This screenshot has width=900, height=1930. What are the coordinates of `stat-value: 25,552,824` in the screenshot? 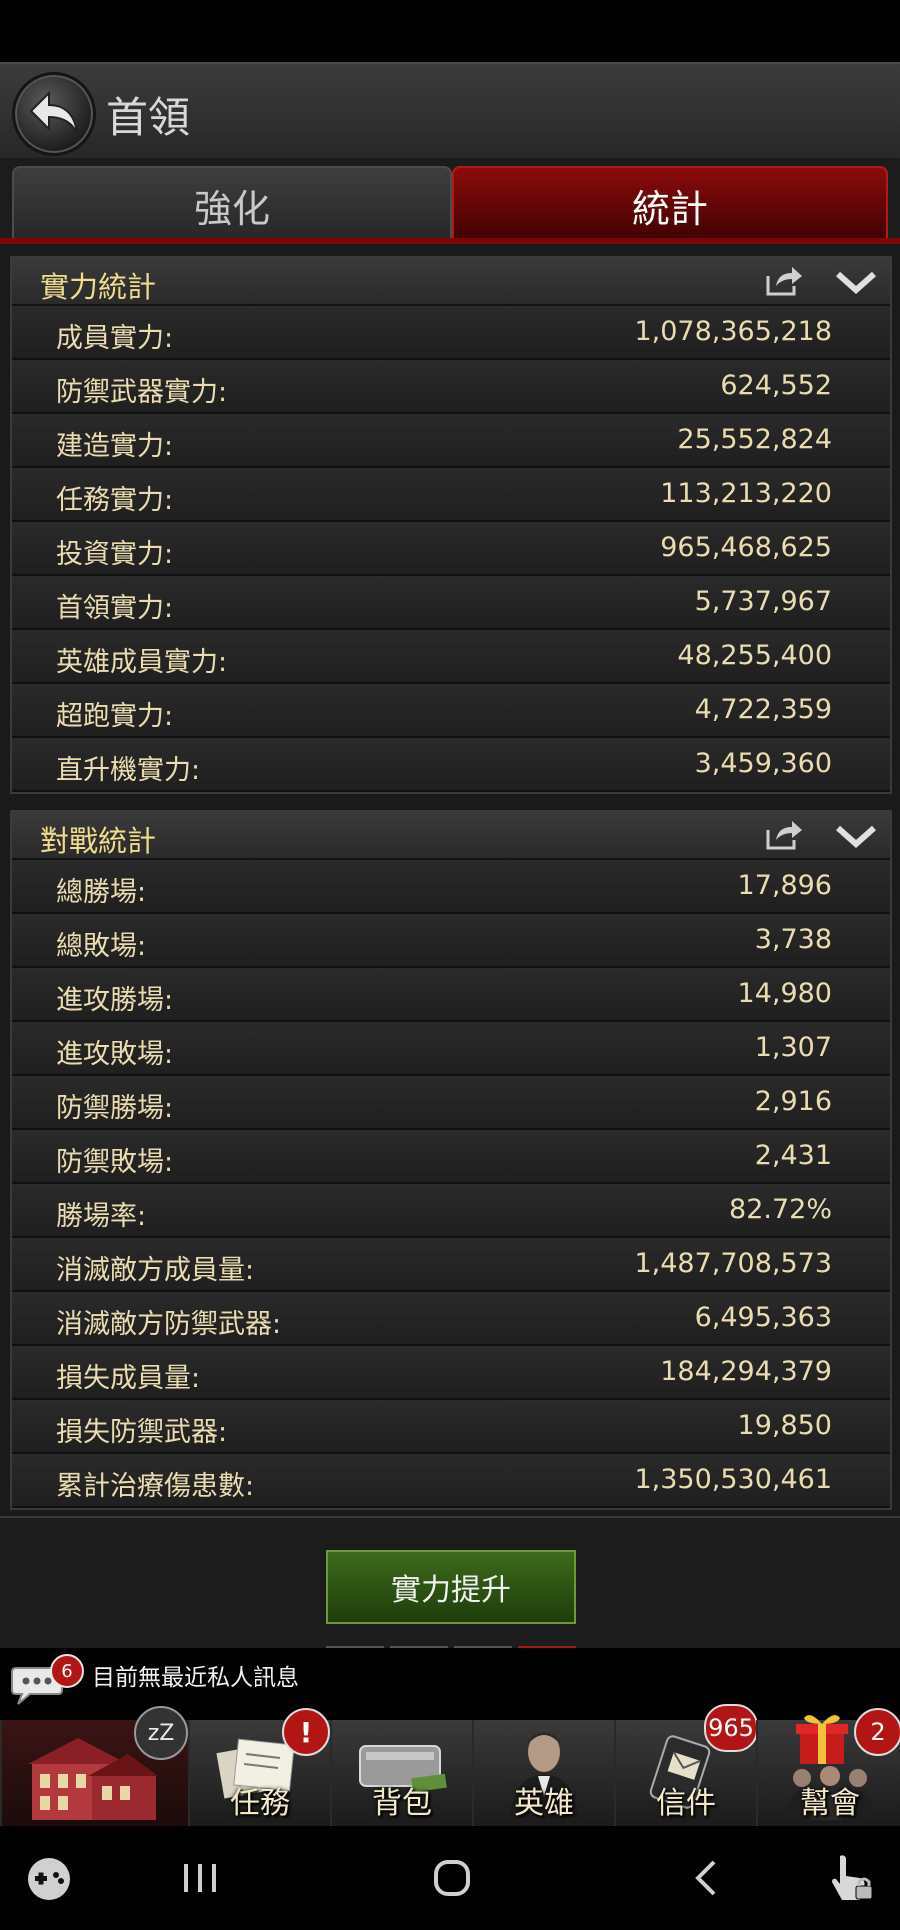 It's located at (754, 439).